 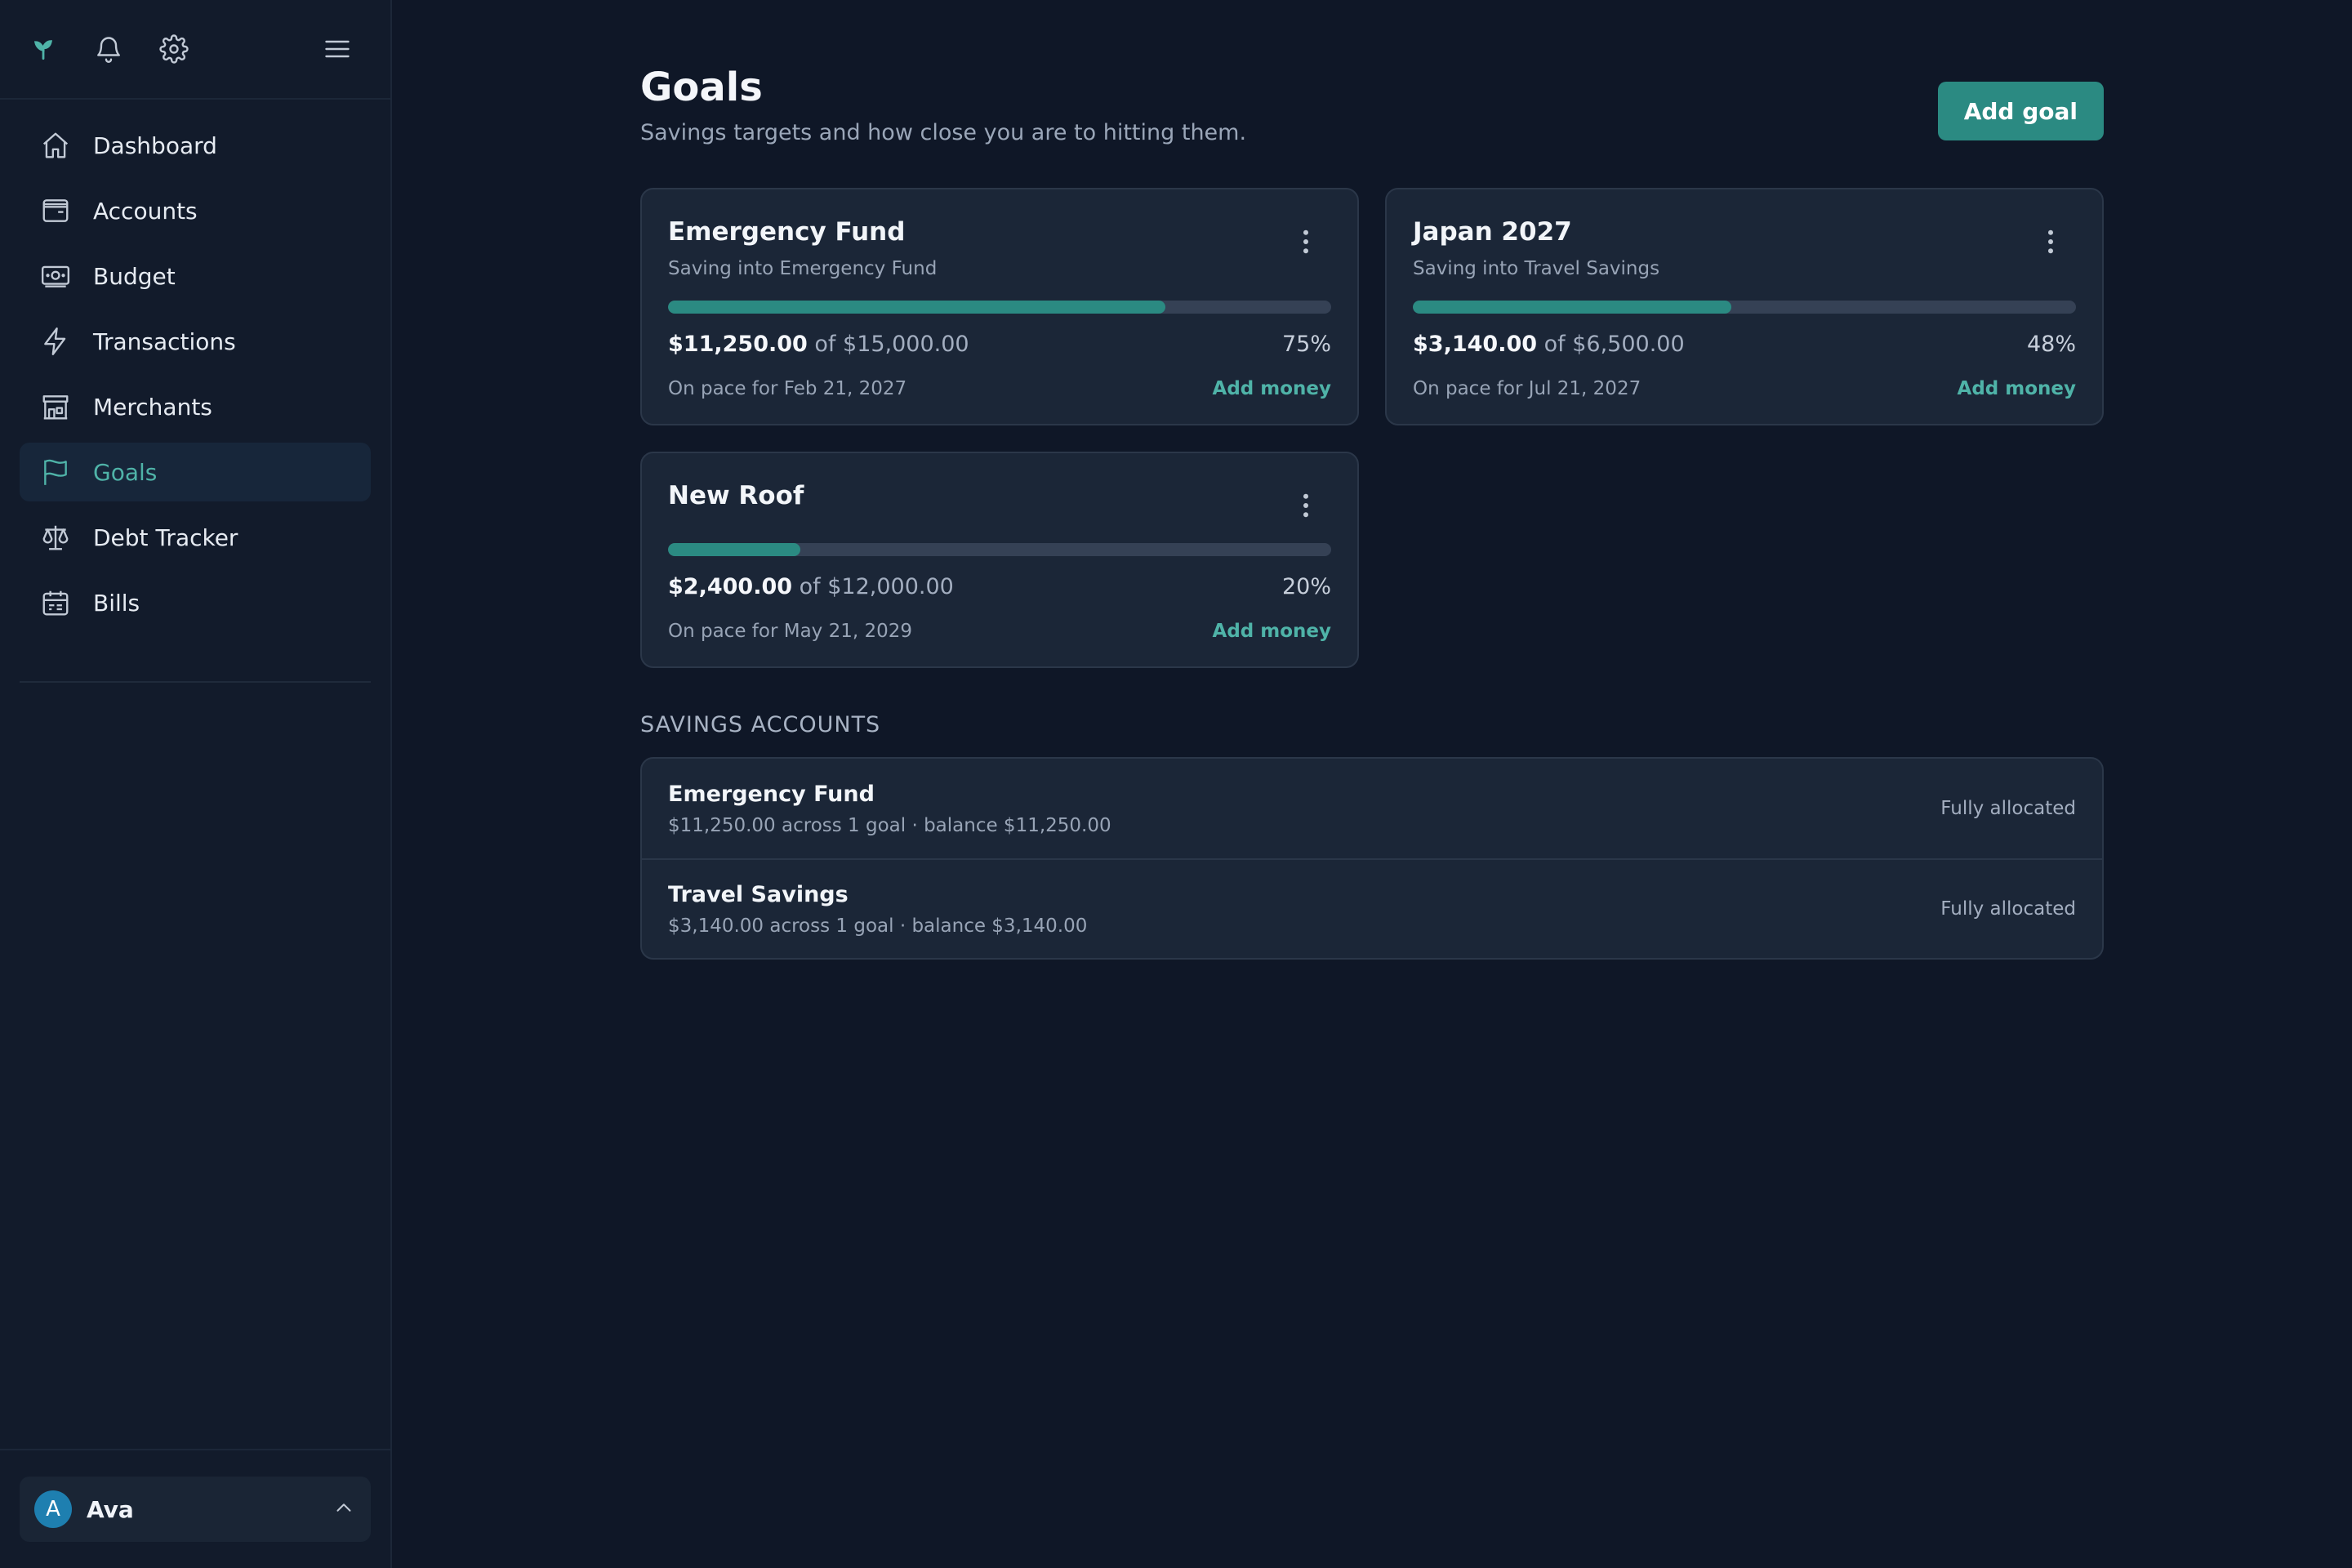 What do you see at coordinates (701, 87) in the screenshot?
I see `page-title: Goals` at bounding box center [701, 87].